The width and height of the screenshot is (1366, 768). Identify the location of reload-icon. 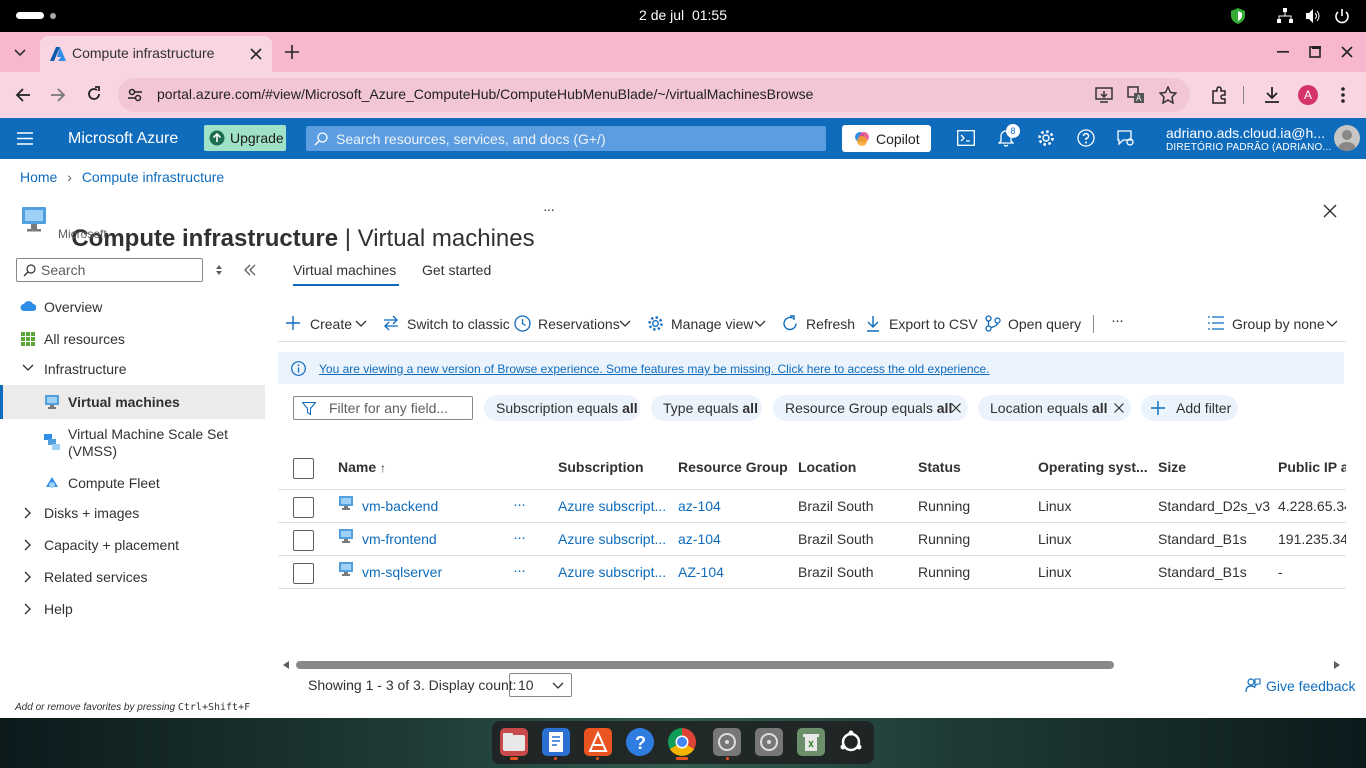
(94, 94).